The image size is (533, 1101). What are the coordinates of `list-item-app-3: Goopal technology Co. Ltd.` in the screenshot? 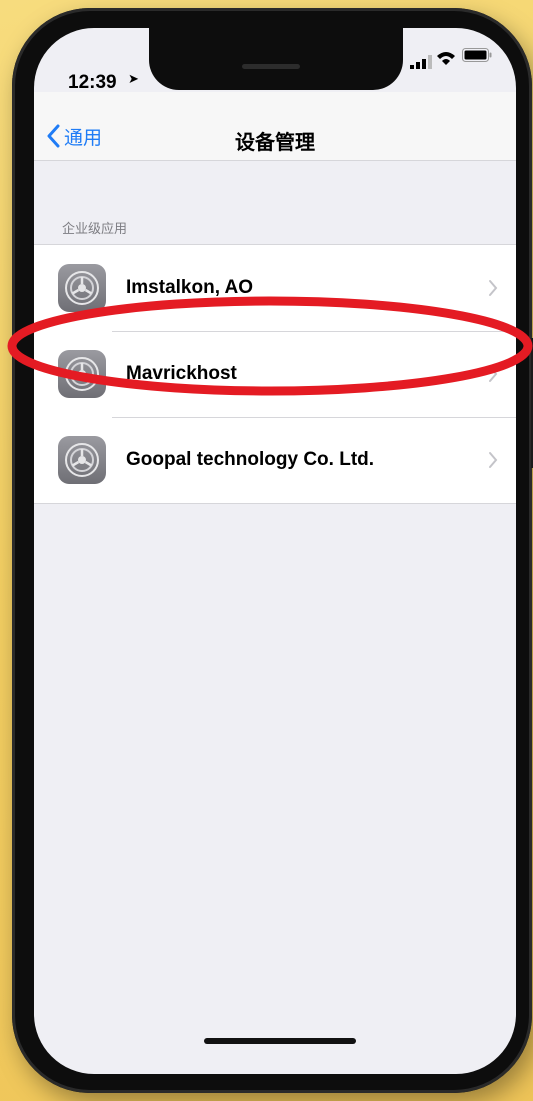 It's located at (275, 460).